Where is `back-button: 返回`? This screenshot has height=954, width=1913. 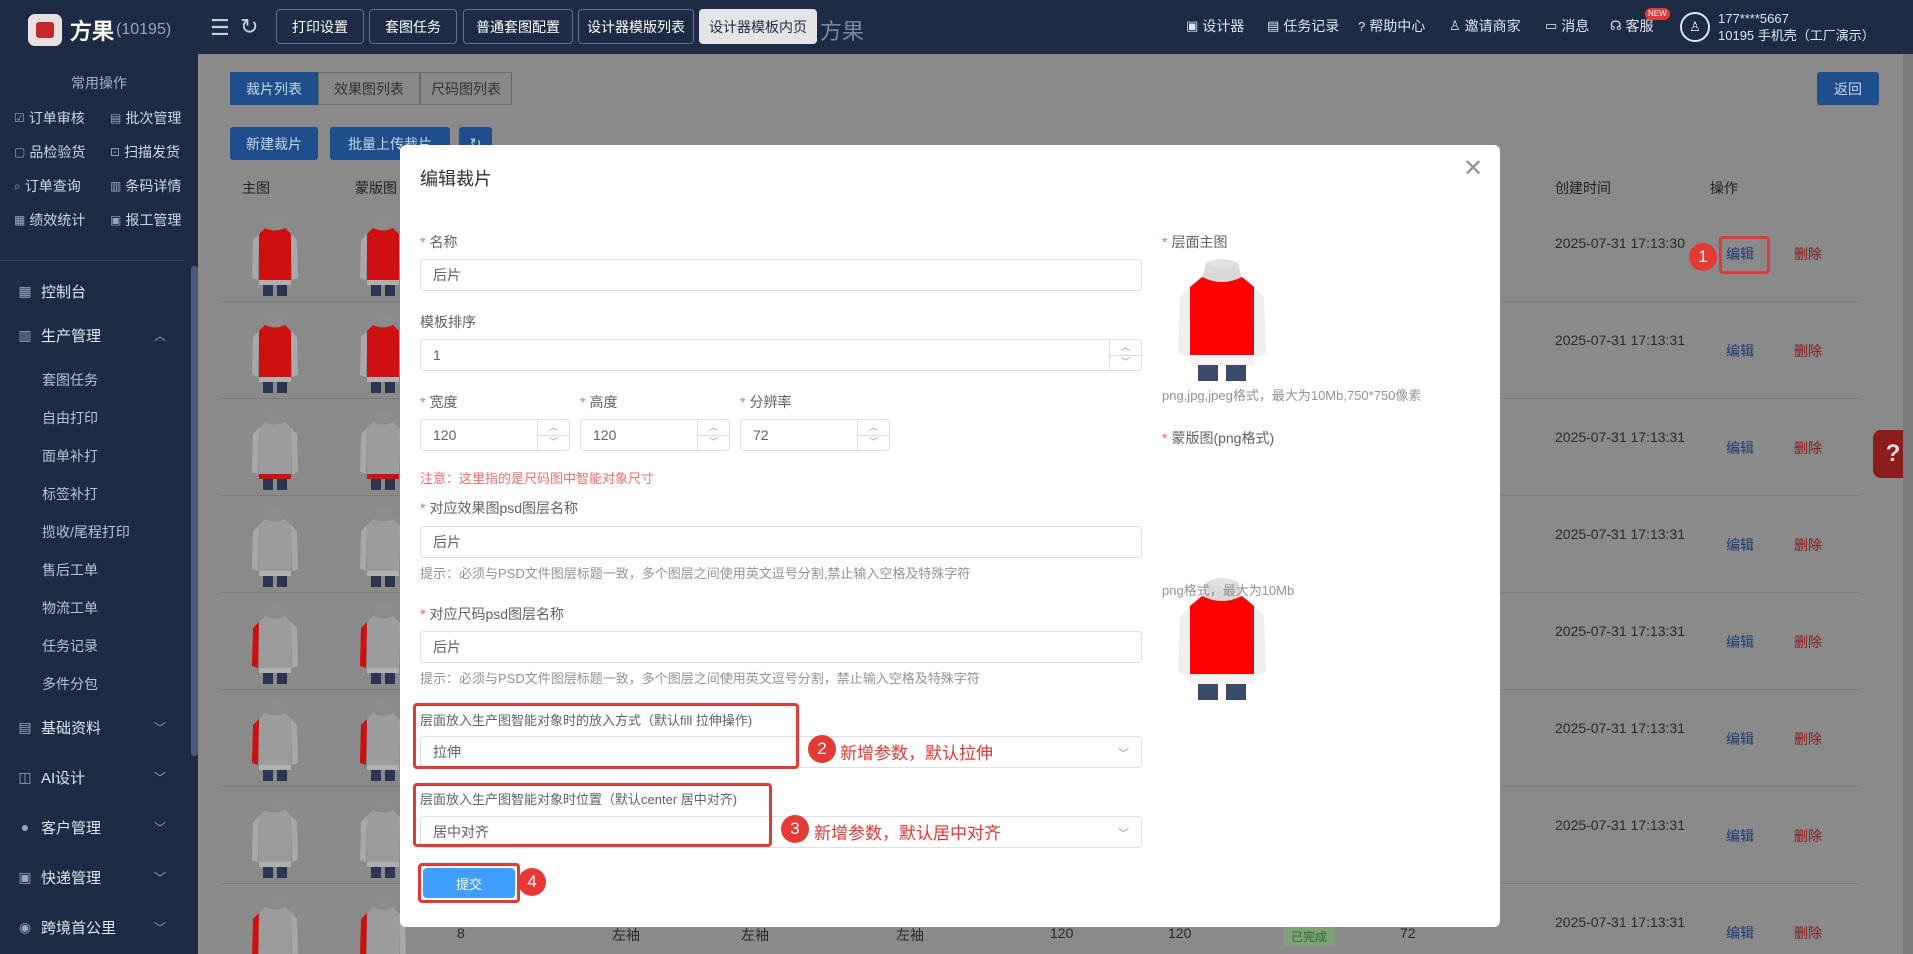
back-button: 返回 is located at coordinates (1848, 88).